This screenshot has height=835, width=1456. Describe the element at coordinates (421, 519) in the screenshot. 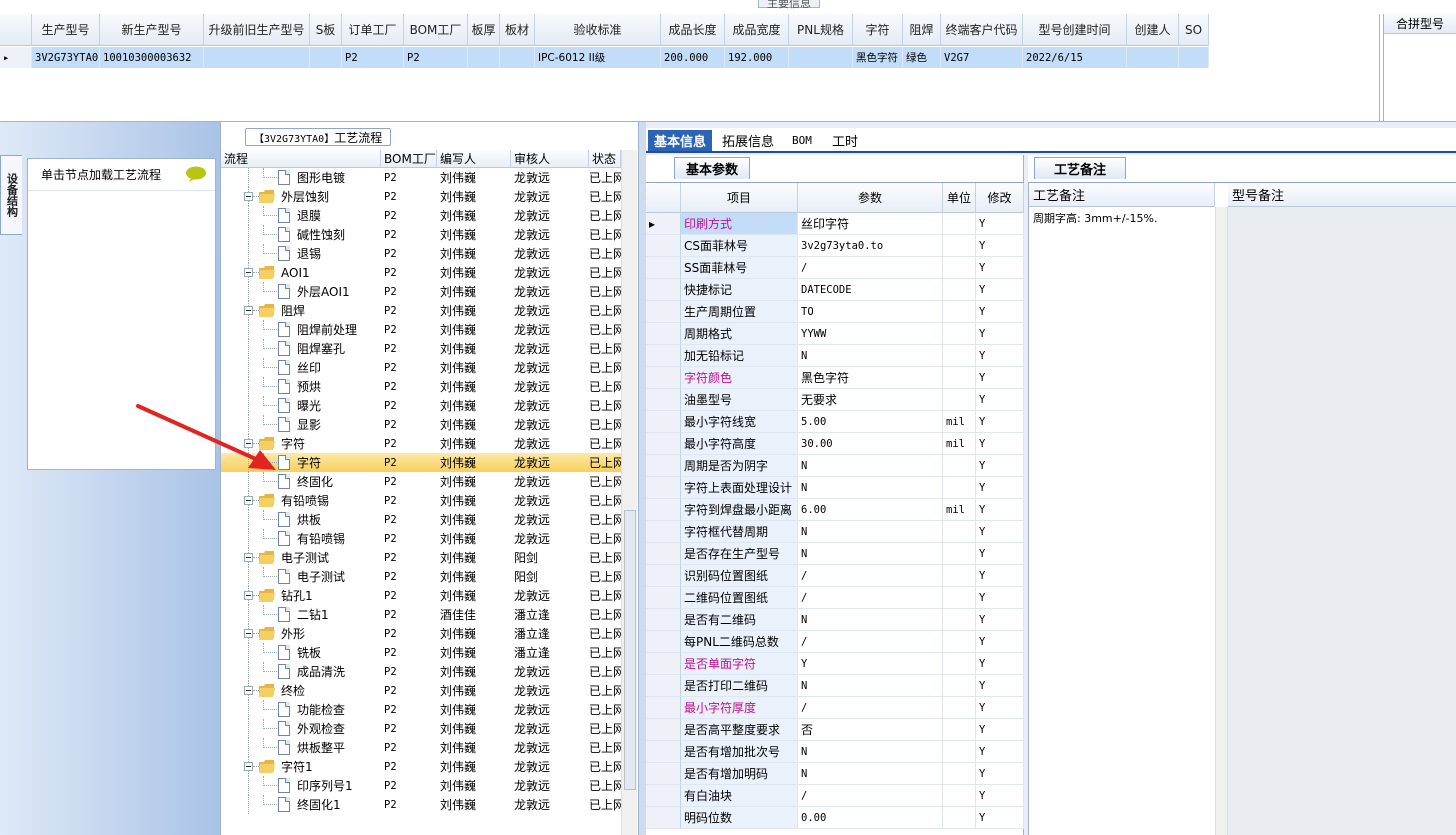

I see `tree-row: 烘板 P2 刘伟巍 龙敦远 已上网` at that location.